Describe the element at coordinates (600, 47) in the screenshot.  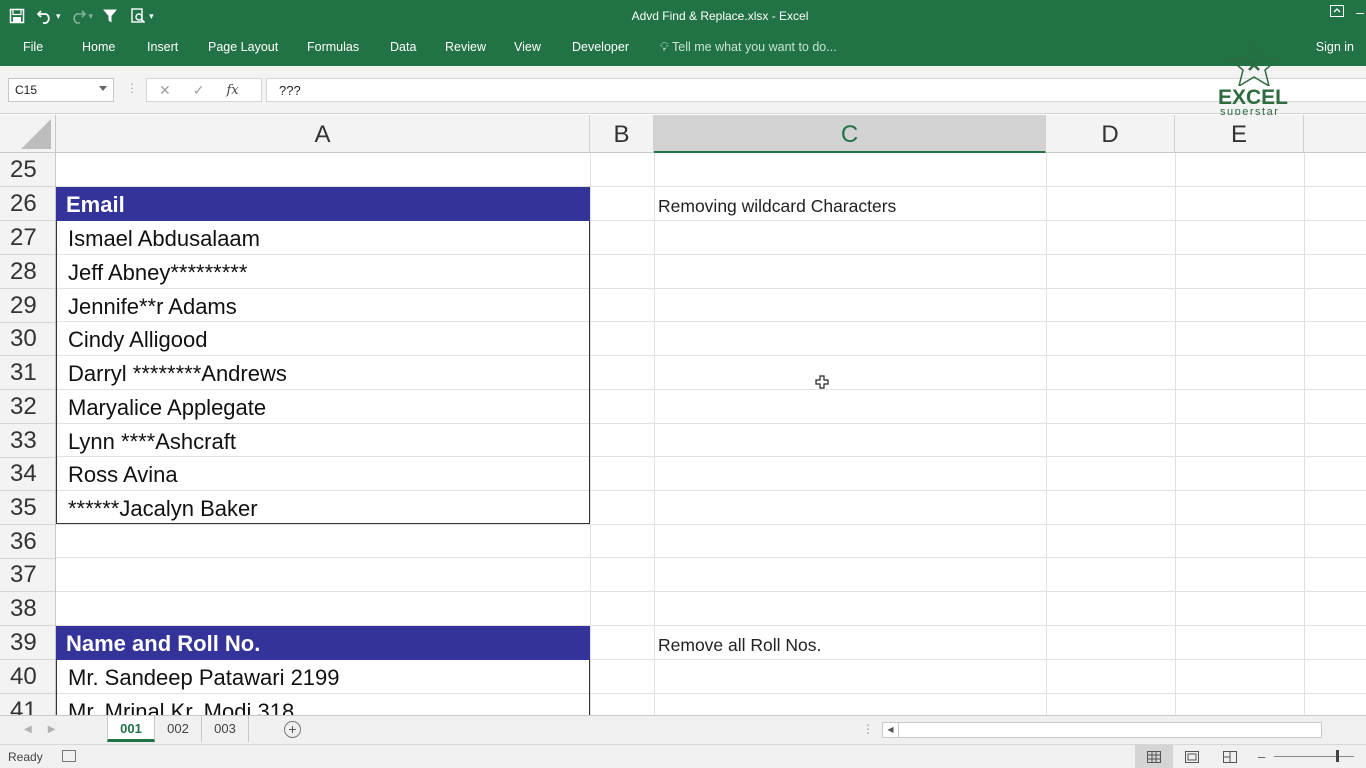
I see `tab-developer: Developer` at that location.